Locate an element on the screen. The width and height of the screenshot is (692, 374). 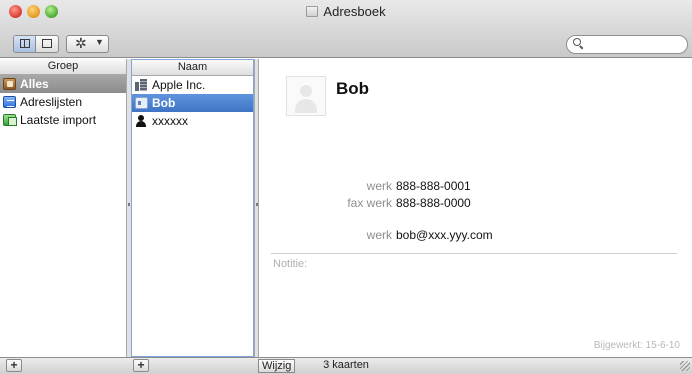
note-divider is located at coordinates (474, 253).